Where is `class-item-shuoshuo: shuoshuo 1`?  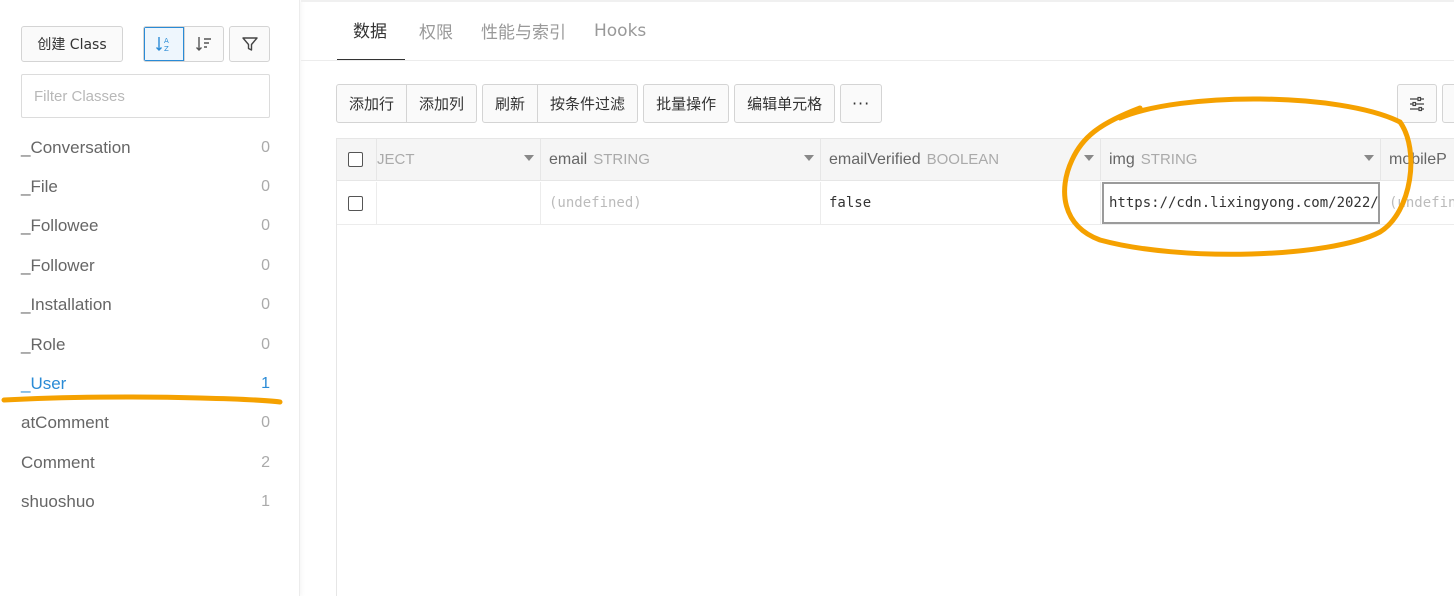
class-item-shuoshuo: shuoshuo 1 is located at coordinates (145, 502).